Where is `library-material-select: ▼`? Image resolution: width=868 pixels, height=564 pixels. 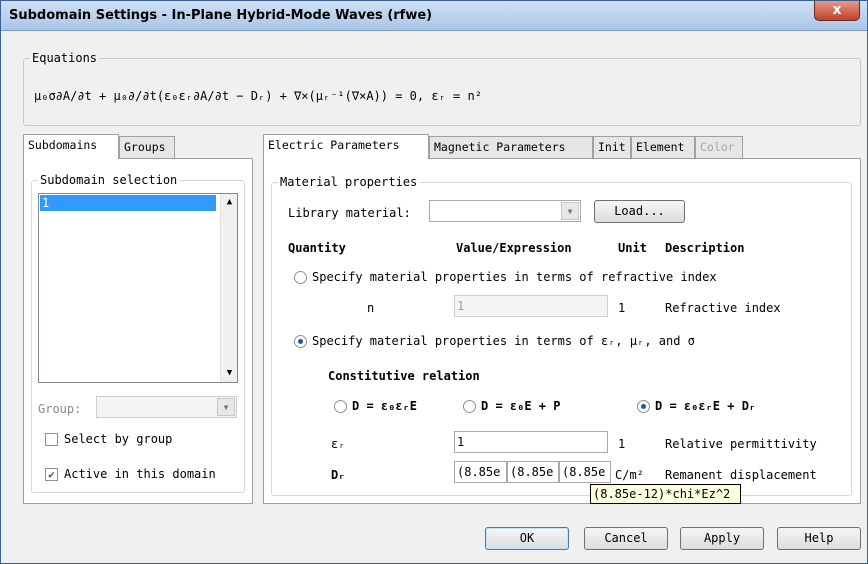 library-material-select: ▼ is located at coordinates (505, 211).